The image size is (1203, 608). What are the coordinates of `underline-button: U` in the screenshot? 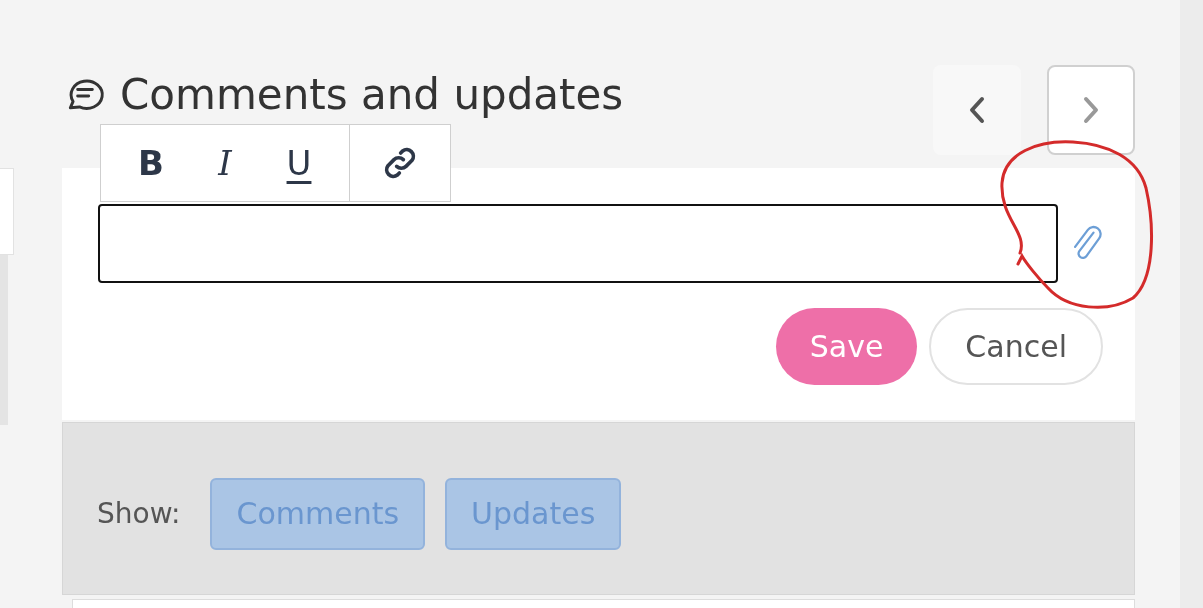 It's located at (299, 163).